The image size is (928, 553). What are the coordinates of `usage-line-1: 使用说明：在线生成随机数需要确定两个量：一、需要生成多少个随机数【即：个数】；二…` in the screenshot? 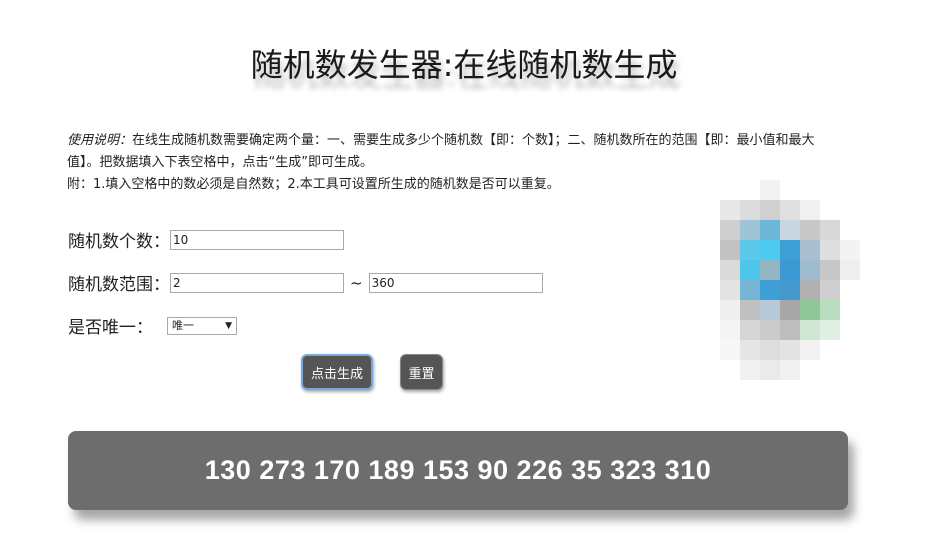 It's located at (453, 152).